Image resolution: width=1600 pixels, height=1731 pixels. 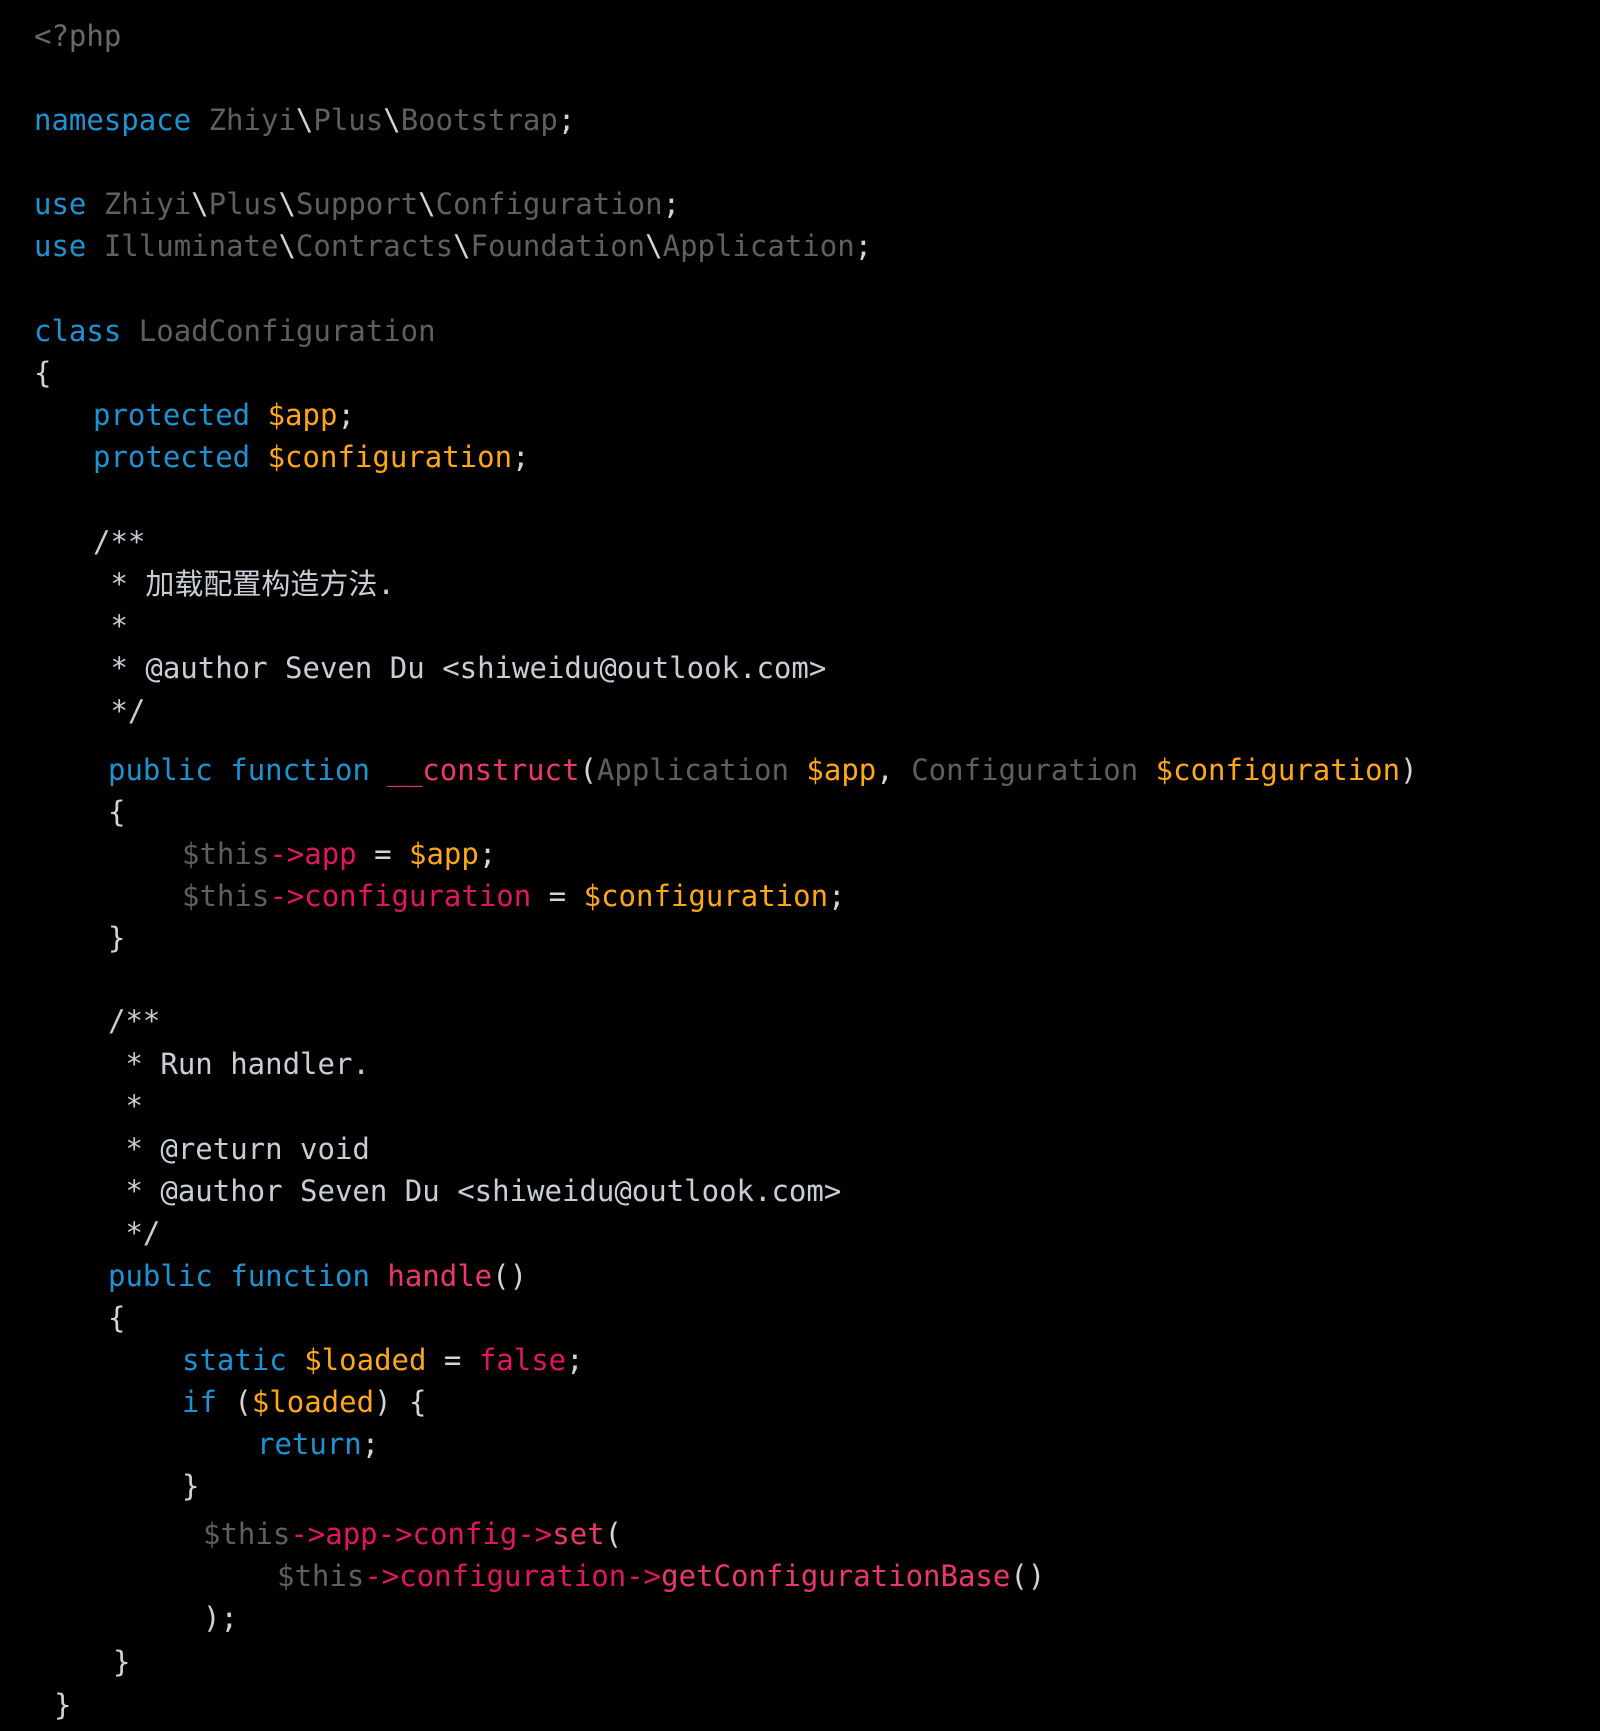 I want to click on code-token: Support, so click(x=357, y=204).